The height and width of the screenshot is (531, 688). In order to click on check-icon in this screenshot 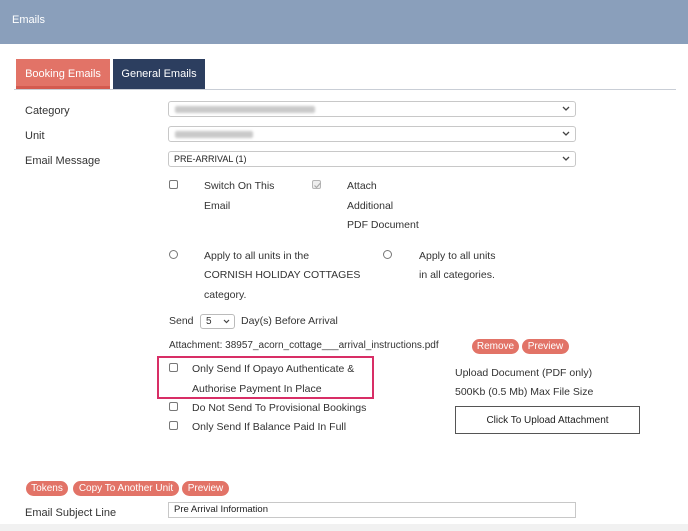, I will do `click(317, 185)`.